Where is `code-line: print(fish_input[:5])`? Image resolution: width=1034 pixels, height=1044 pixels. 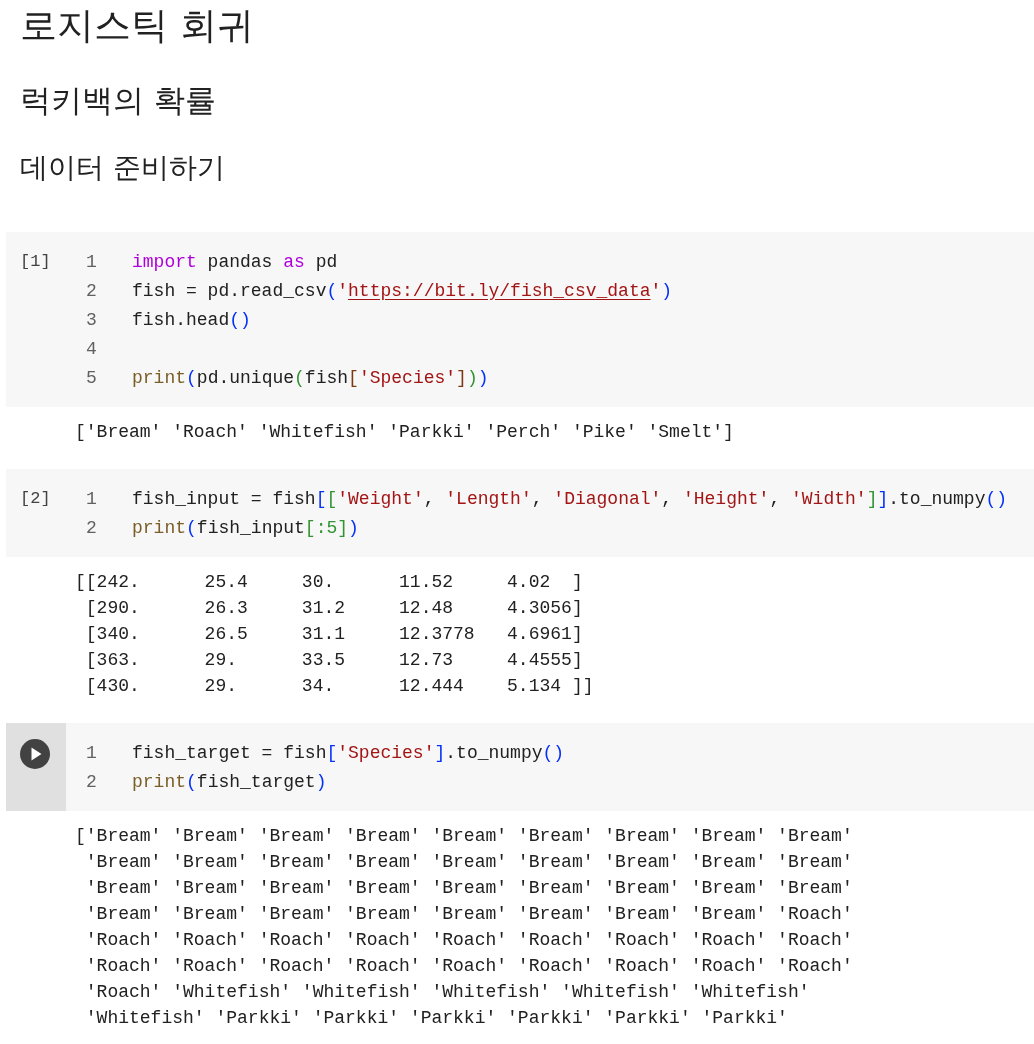 code-line: print(fish_input[:5]) is located at coordinates (245, 527).